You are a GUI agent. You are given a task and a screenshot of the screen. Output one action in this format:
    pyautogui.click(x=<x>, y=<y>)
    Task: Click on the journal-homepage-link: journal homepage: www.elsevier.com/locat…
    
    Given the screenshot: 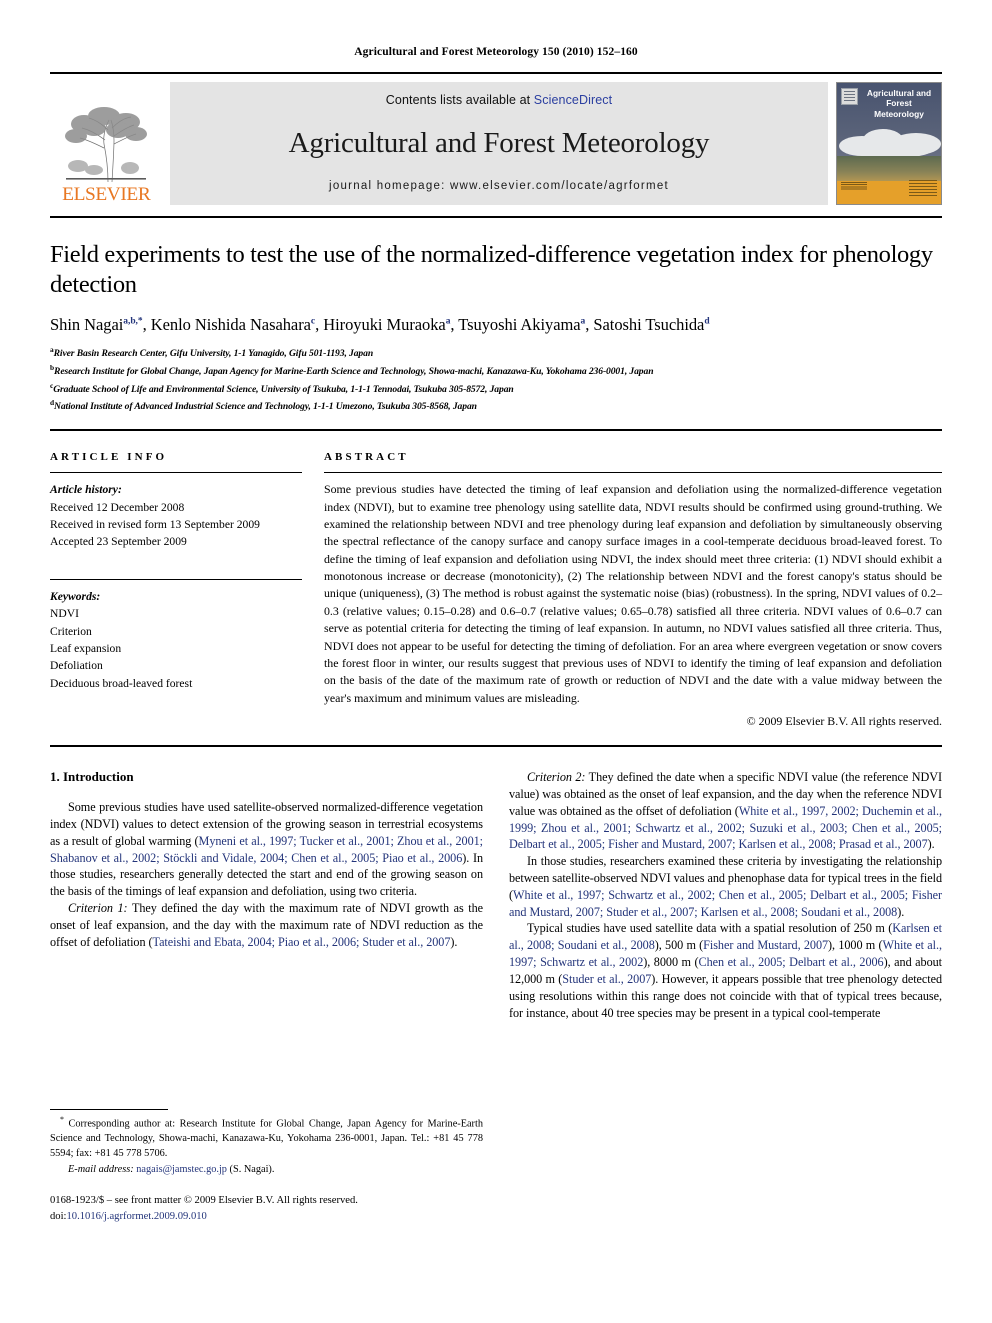 What is the action you would take?
    pyautogui.click(x=499, y=186)
    